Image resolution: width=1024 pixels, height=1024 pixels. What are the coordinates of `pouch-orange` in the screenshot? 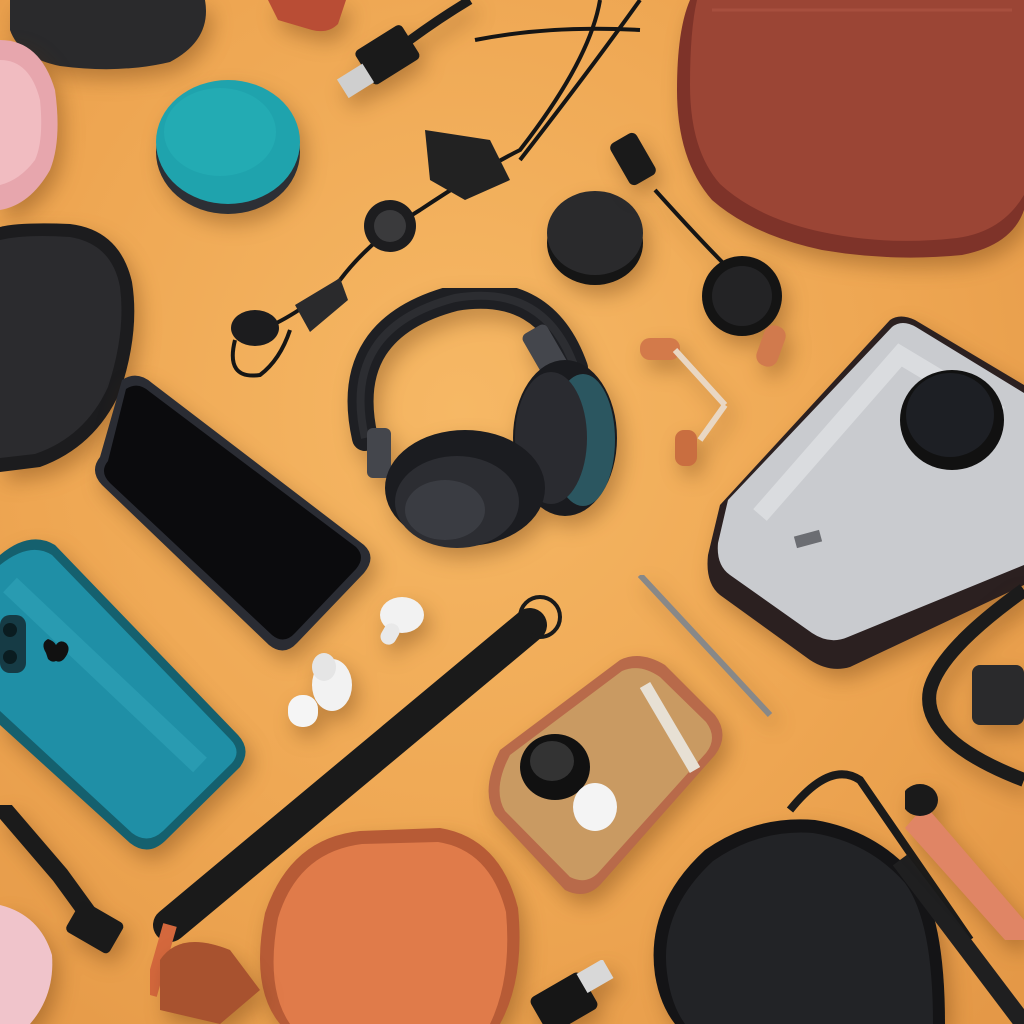 It's located at (390, 926).